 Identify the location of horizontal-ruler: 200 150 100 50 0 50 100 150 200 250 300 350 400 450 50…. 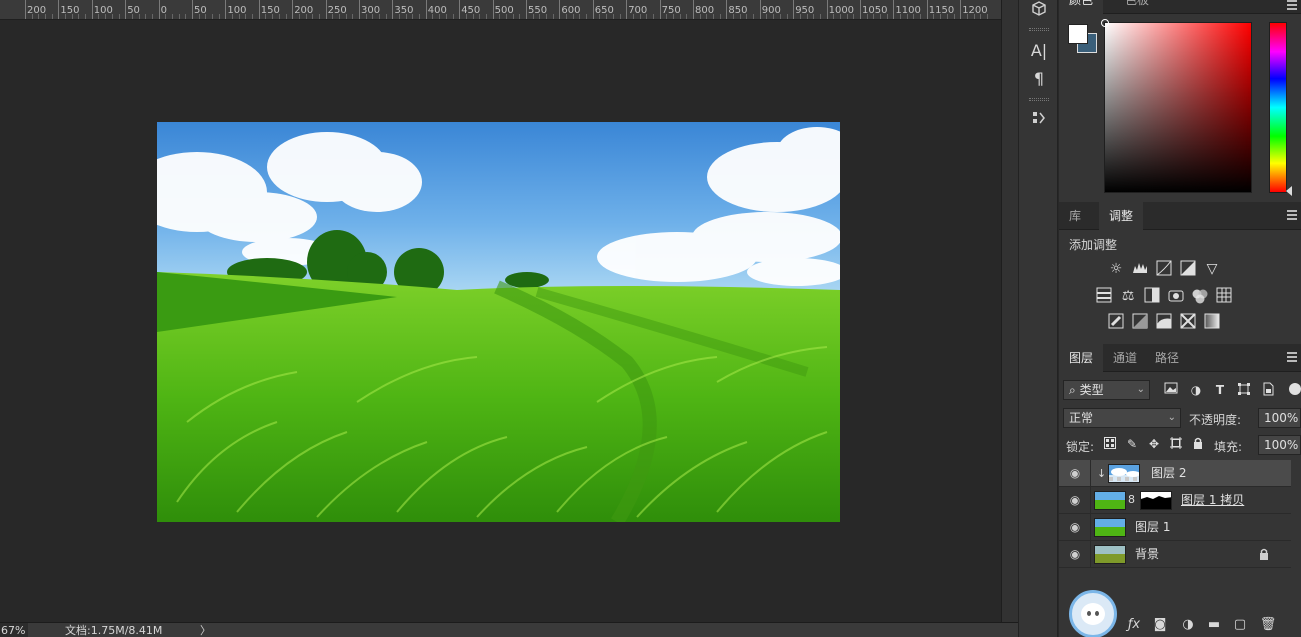
(500, 10).